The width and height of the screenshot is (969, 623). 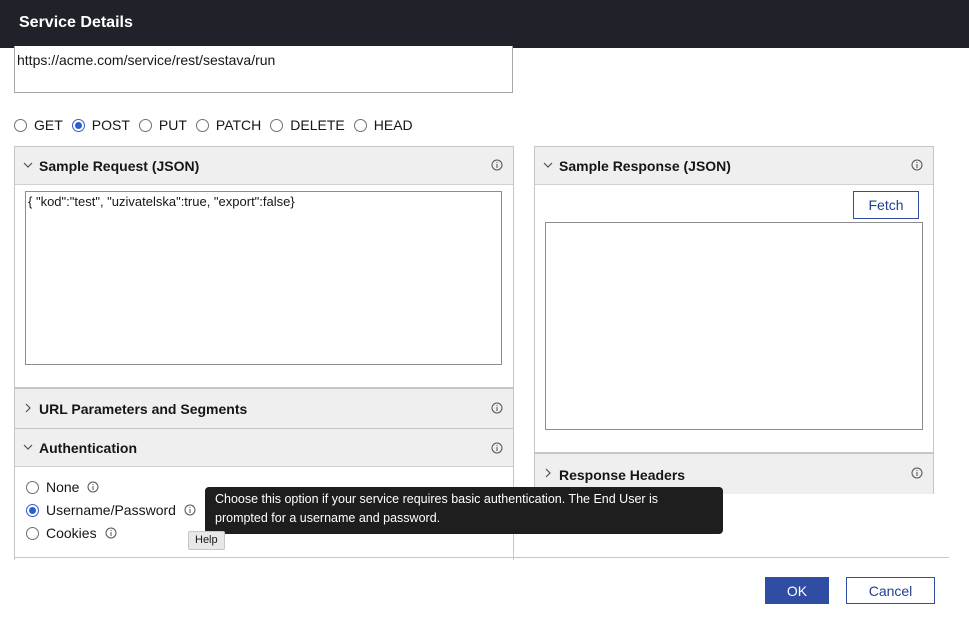 What do you see at coordinates (76, 22) in the screenshot?
I see `dialog-title: Service Details` at bounding box center [76, 22].